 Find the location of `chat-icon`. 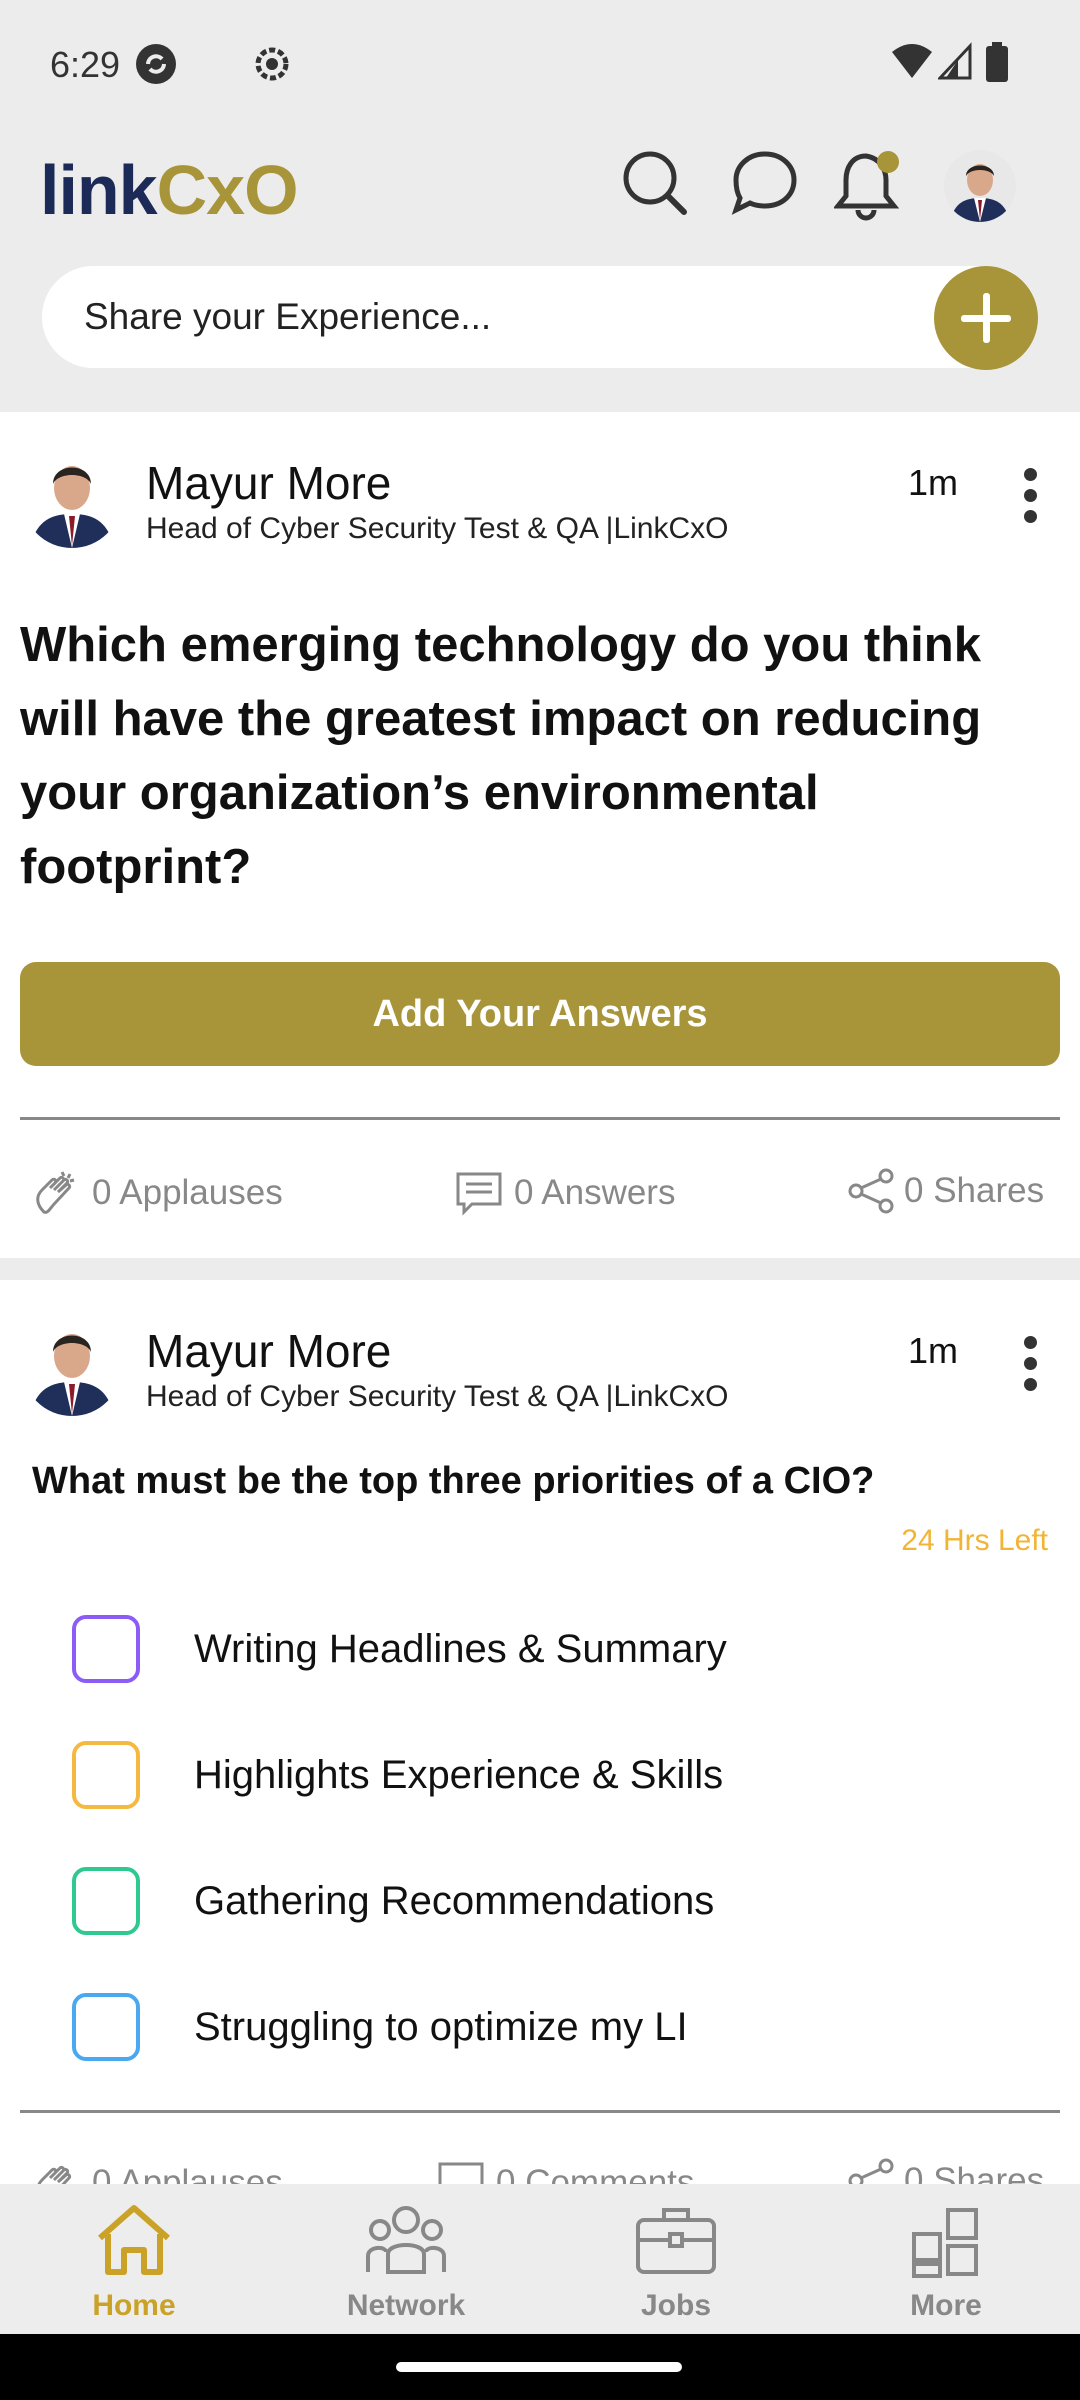

chat-icon is located at coordinates (765, 185).